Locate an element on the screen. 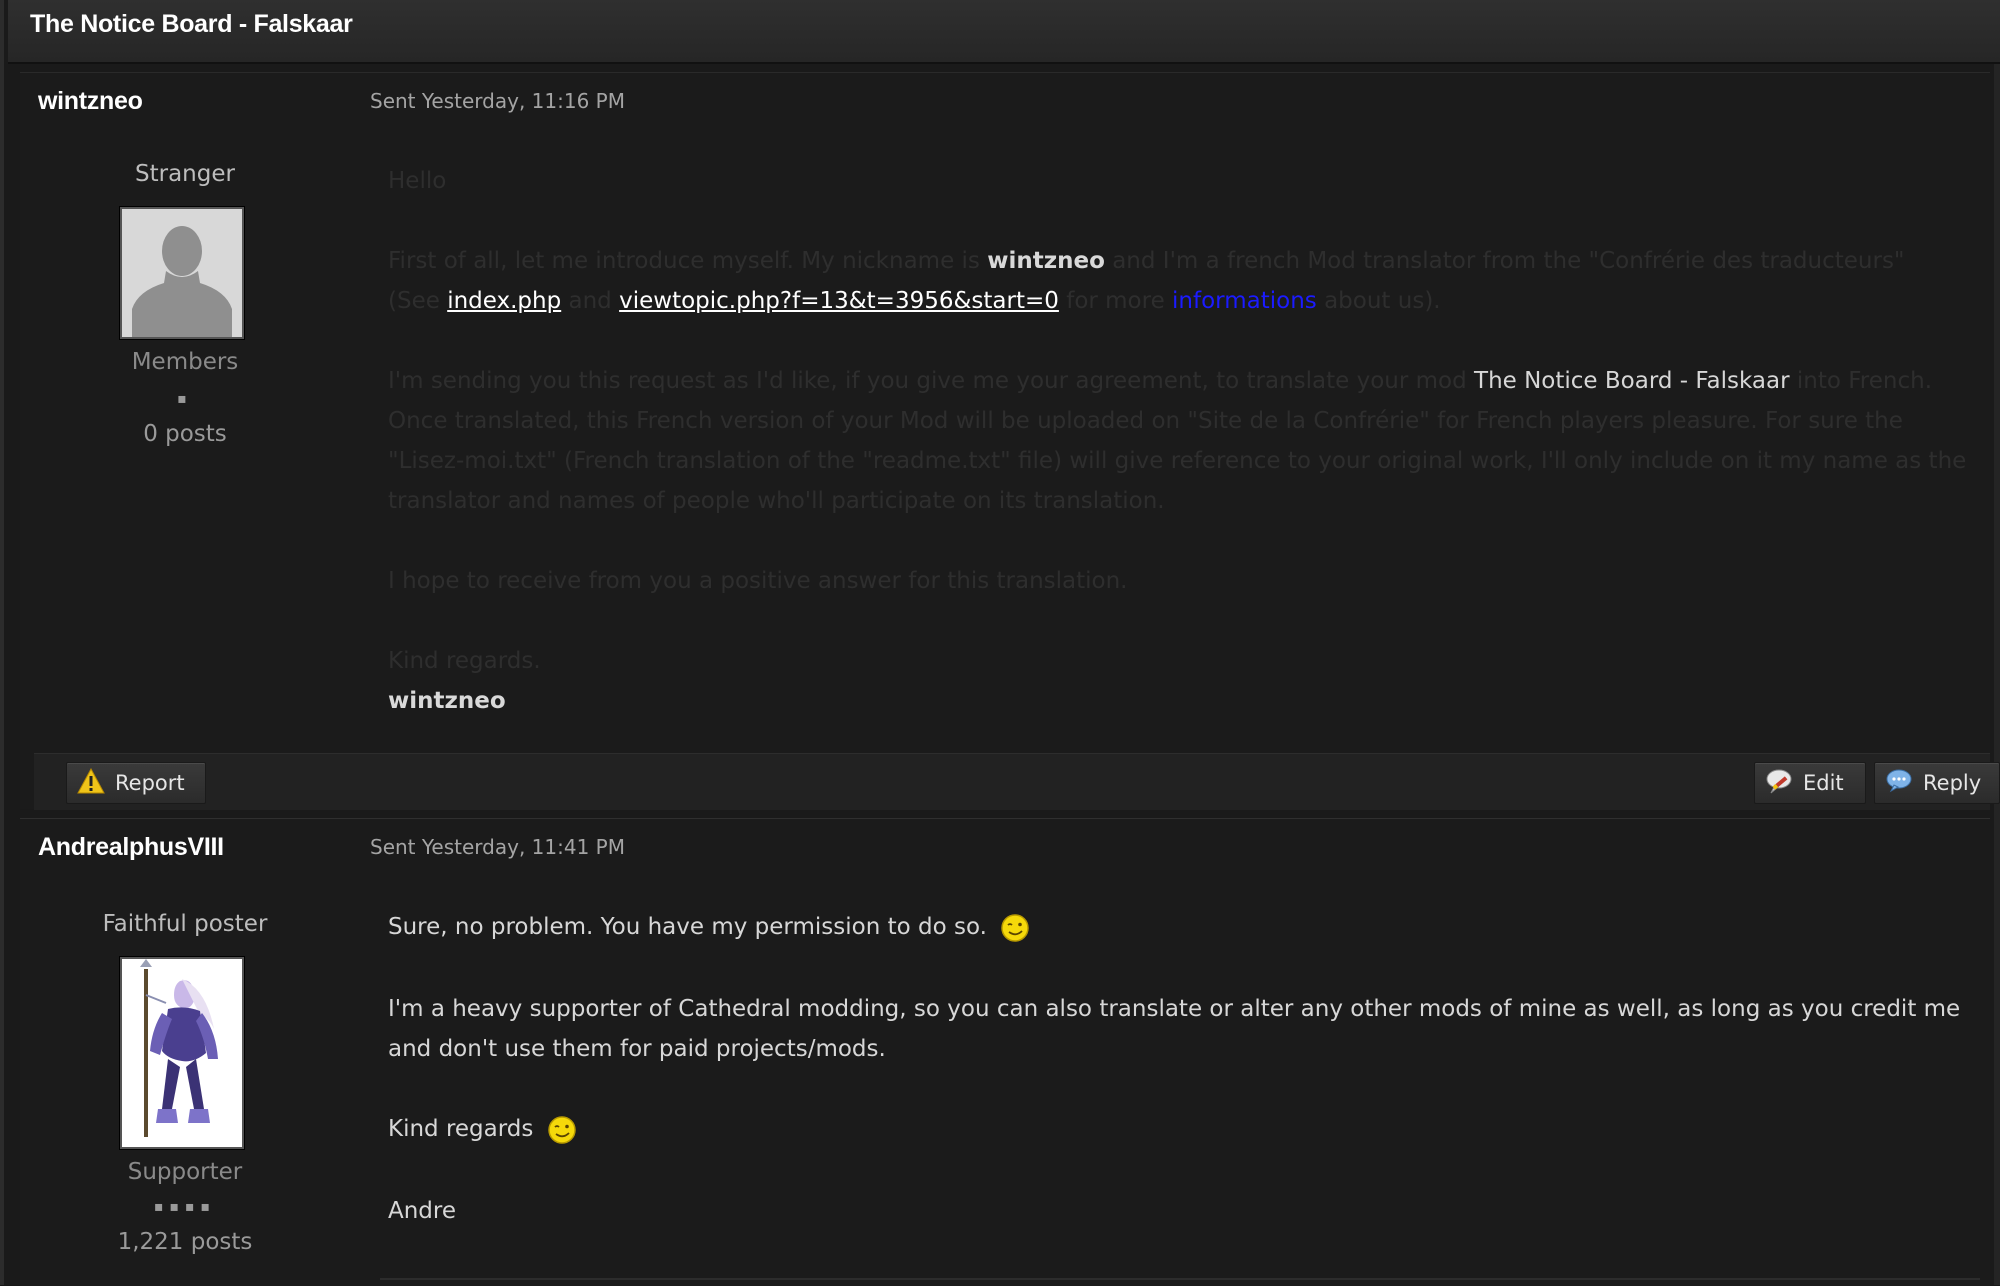  reply-bubble-icon is located at coordinates (1899, 783).